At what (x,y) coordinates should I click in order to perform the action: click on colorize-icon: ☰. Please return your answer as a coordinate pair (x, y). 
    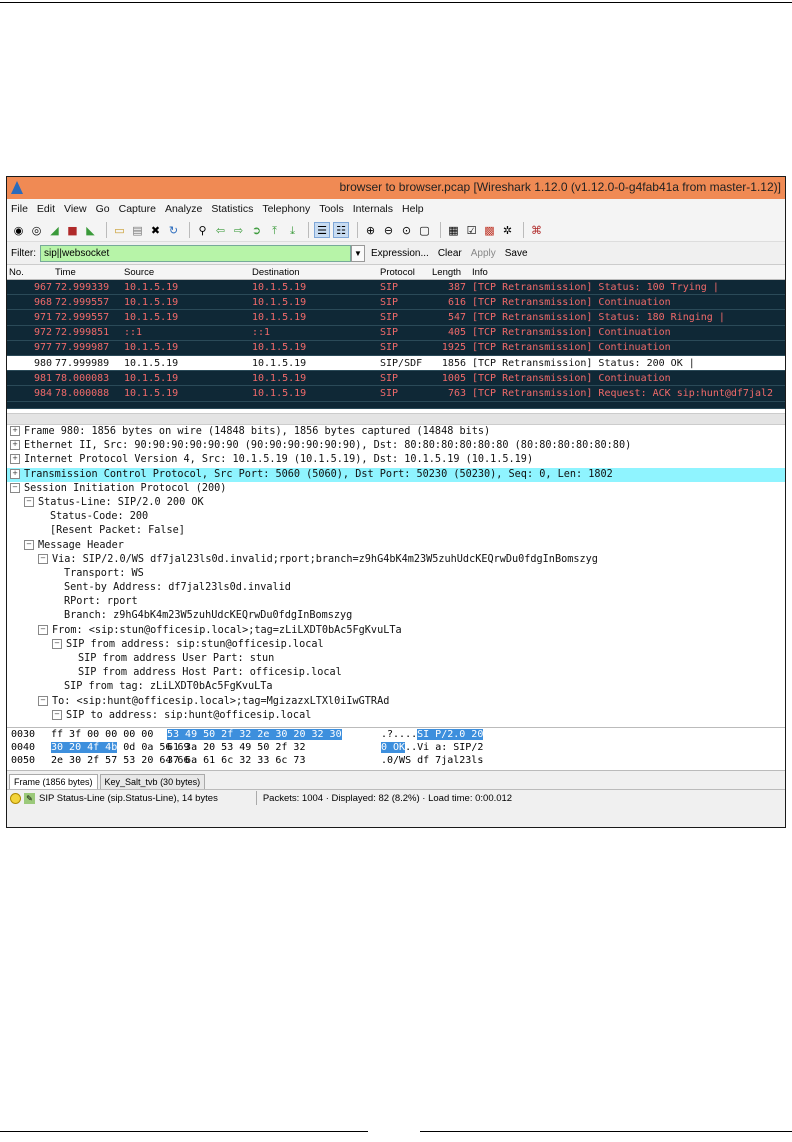
    Looking at the image, I should click on (322, 230).